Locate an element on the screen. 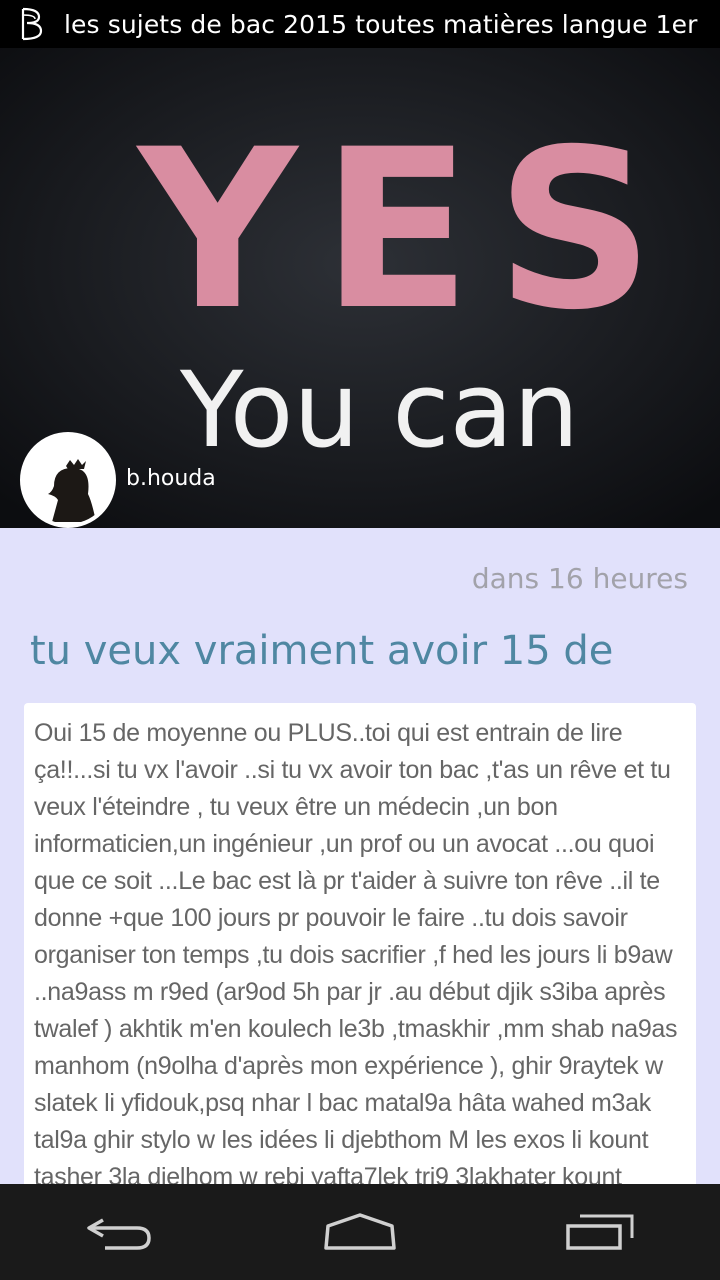  avatar is located at coordinates (68, 480).